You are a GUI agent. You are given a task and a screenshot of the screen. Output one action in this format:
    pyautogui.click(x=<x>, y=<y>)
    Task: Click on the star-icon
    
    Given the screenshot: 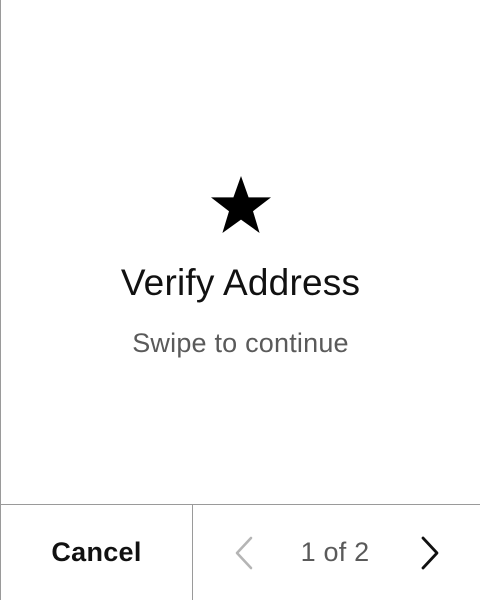 What is the action you would take?
    pyautogui.click(x=241, y=205)
    